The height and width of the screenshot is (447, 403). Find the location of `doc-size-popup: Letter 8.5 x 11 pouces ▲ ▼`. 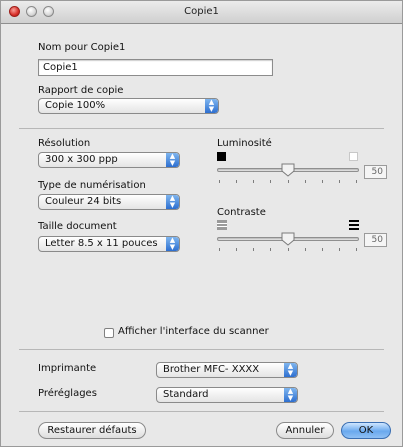

doc-size-popup: Letter 8.5 x 11 pouces ▲ ▼ is located at coordinates (109, 244).